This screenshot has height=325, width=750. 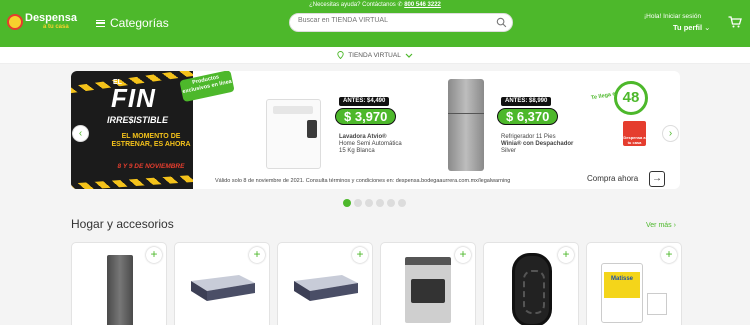 I want to click on promo-irresistible-text: IRRE$ISTIBLE, so click(x=138, y=120).